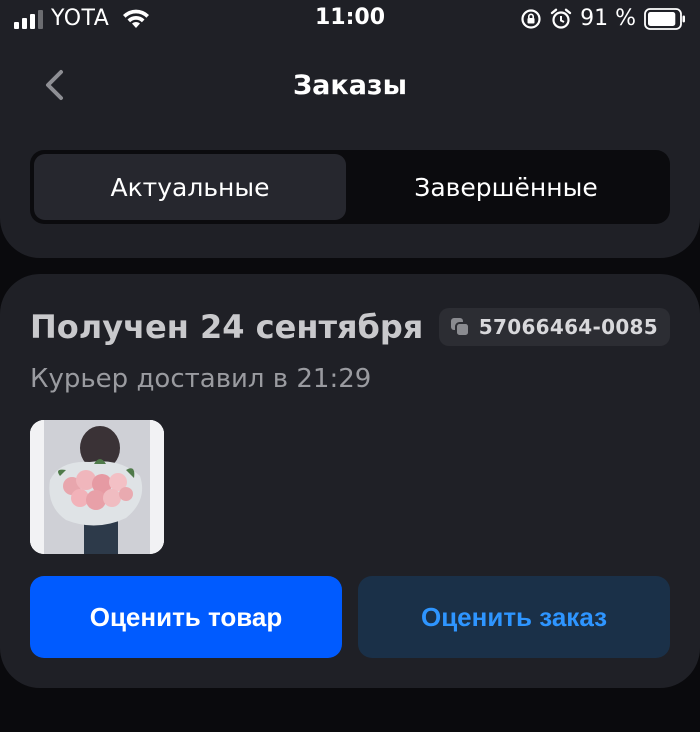  Describe the element at coordinates (227, 327) in the screenshot. I see `order-status-title: Получен 24 сентября` at that location.